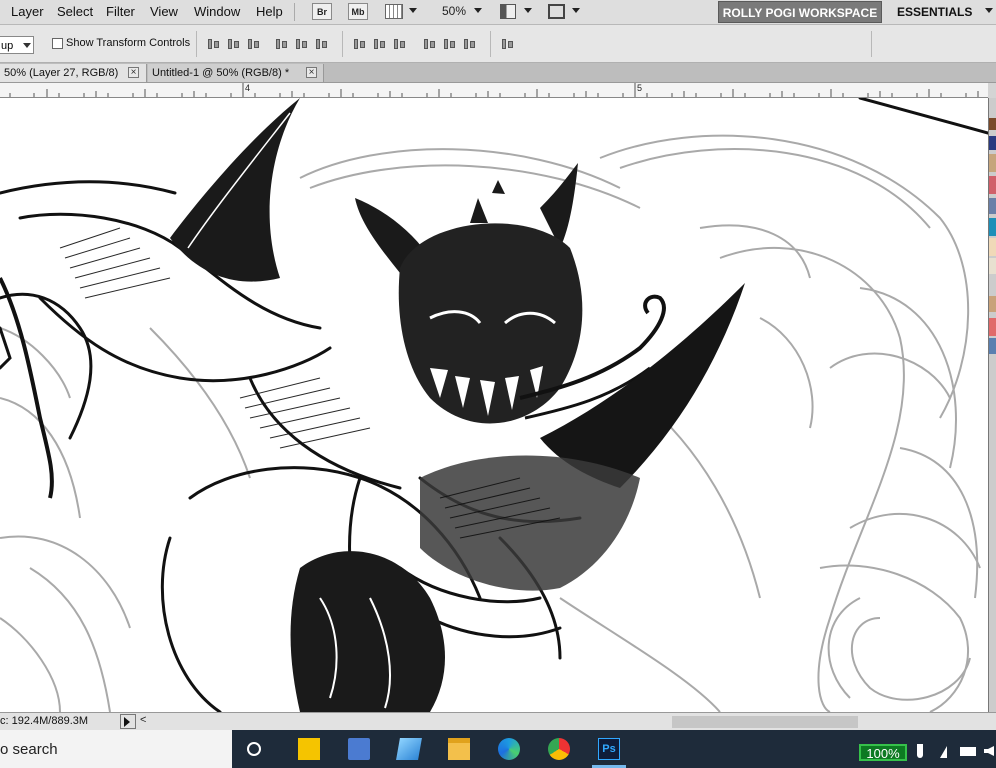  Describe the element at coordinates (217, 11) in the screenshot. I see `menu-window: Window` at that location.